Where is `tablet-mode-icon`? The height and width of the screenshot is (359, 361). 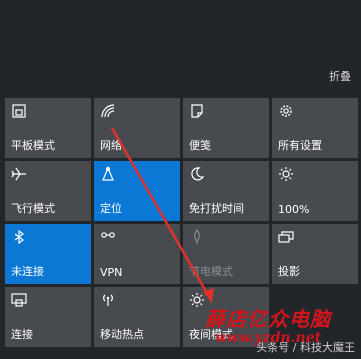 tablet-mode-icon is located at coordinates (19, 111).